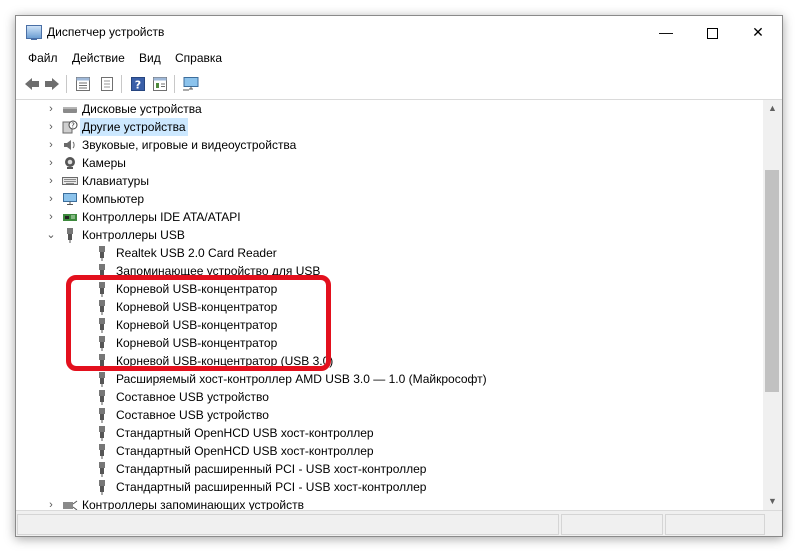 The width and height of the screenshot is (799, 551). What do you see at coordinates (113, 199) in the screenshot?
I see `tree-category-label: Компьютер` at bounding box center [113, 199].